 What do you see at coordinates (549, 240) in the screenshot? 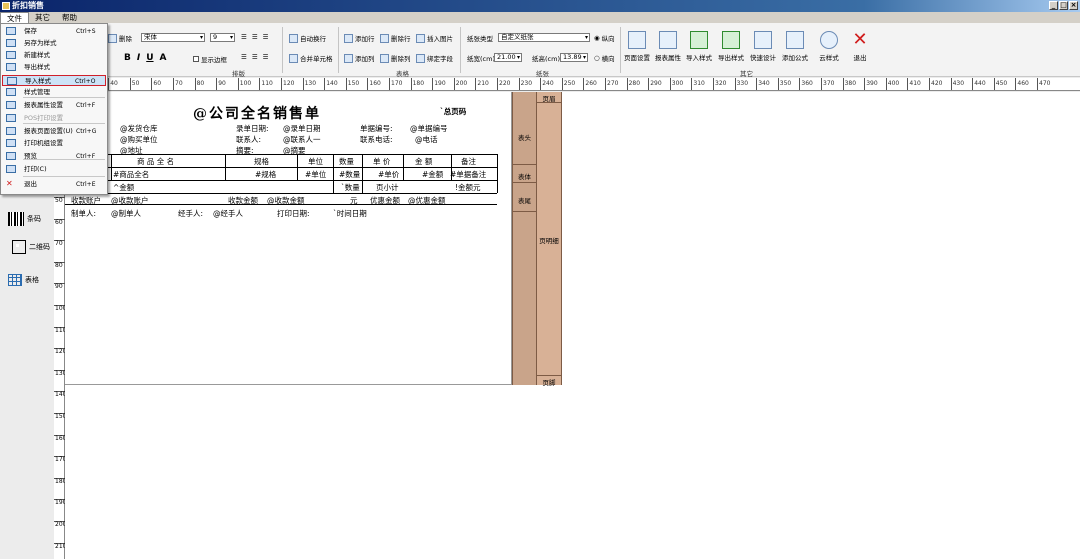
I see `band-page-detail: 页明细` at bounding box center [549, 240].